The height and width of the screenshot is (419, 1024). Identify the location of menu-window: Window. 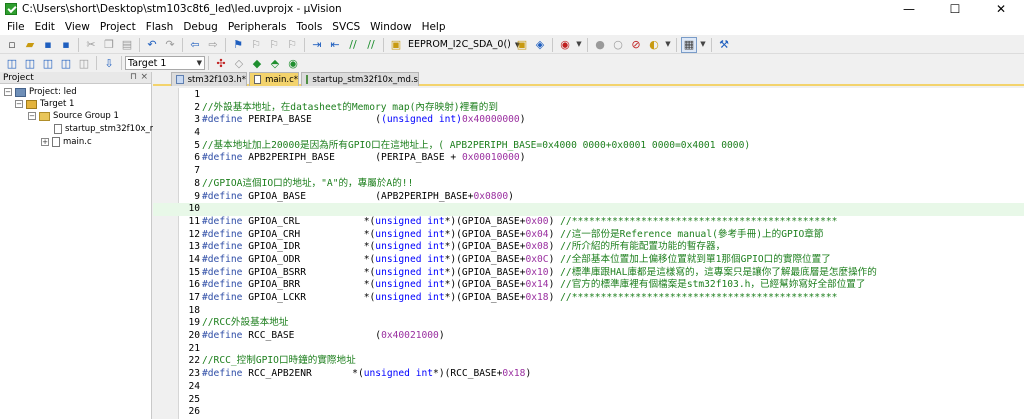
(390, 27).